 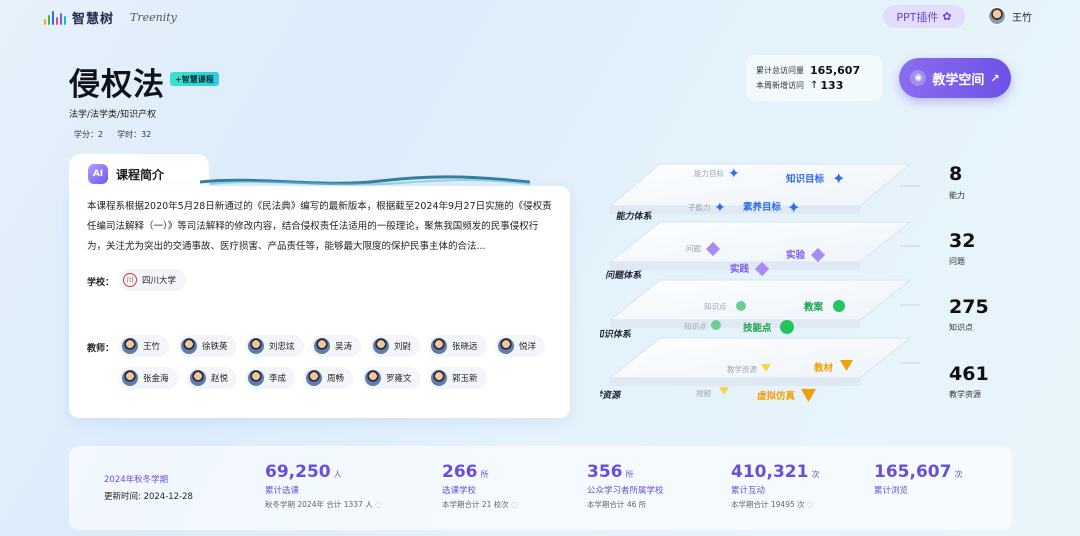 I want to click on layer-name: 教学资源, so click(x=611, y=395).